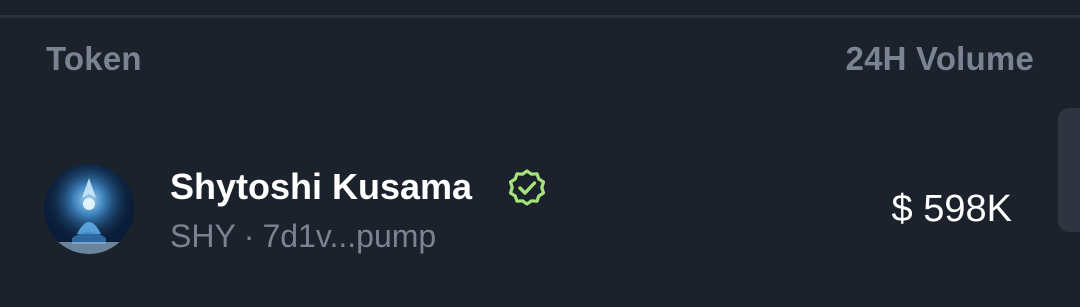 The image size is (1080, 307). What do you see at coordinates (540, 16) in the screenshot?
I see `top-divider` at bounding box center [540, 16].